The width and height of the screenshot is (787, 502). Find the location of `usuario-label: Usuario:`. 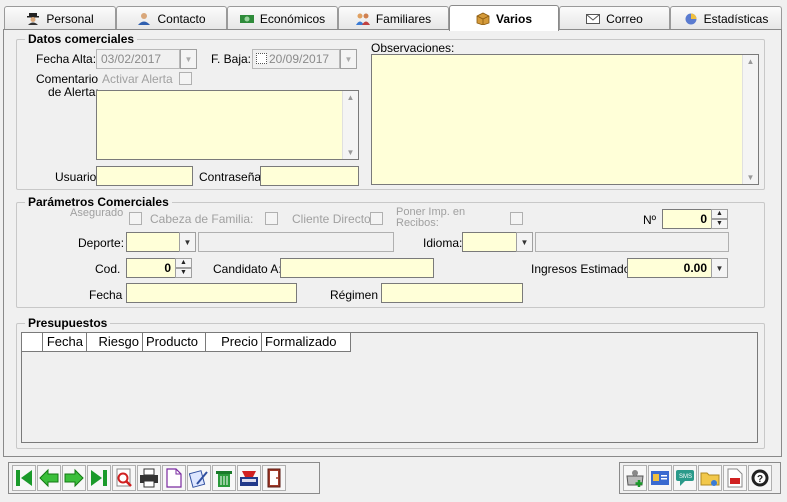

usuario-label: Usuario: is located at coordinates (77, 177).